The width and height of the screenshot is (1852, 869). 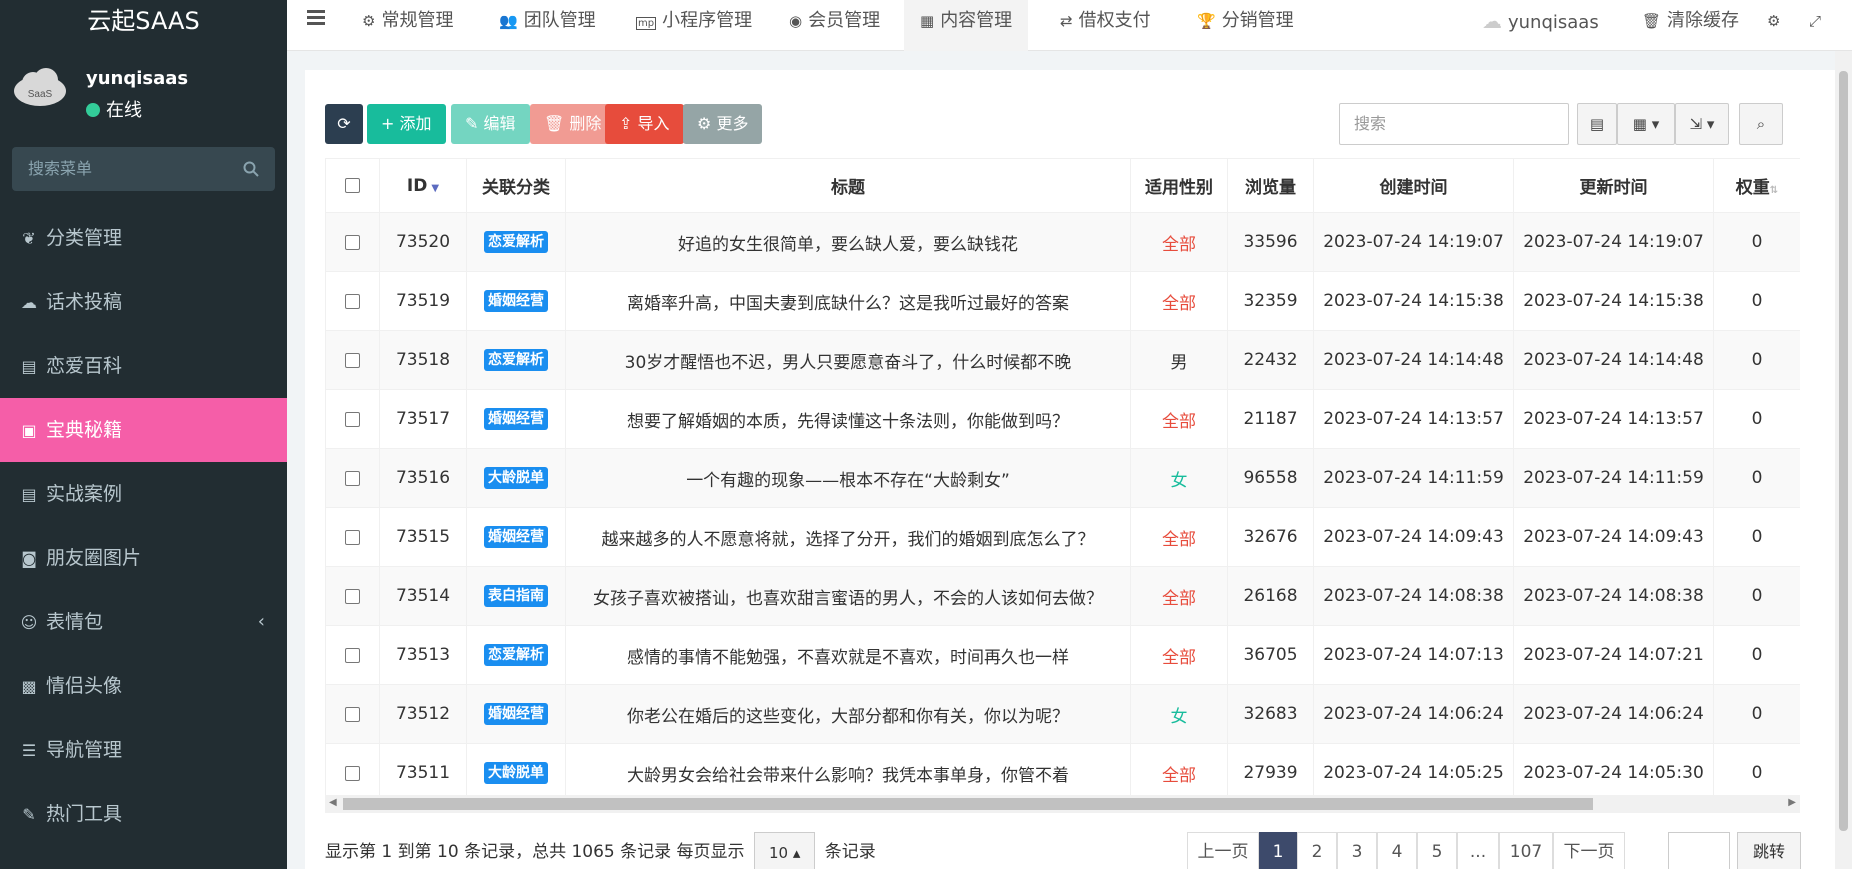 What do you see at coordinates (1179, 301) in the screenshot?
I see `cell-gender: 全部` at bounding box center [1179, 301].